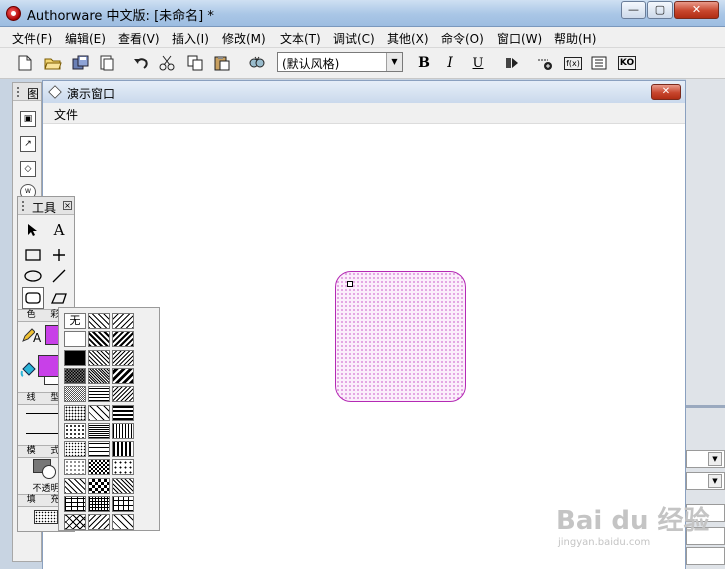 This screenshot has height=569, width=725. I want to click on functions-icon: f(x), so click(573, 63).